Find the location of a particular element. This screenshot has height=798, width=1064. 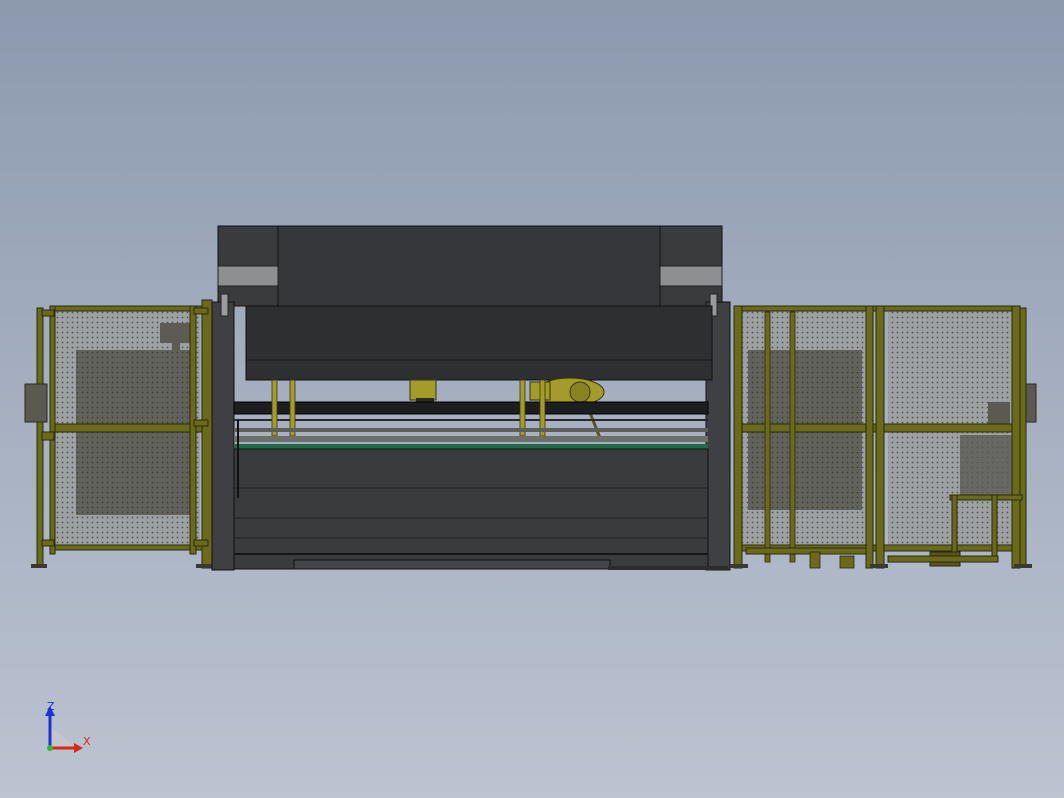

left-fence-section is located at coordinates (120, 434).